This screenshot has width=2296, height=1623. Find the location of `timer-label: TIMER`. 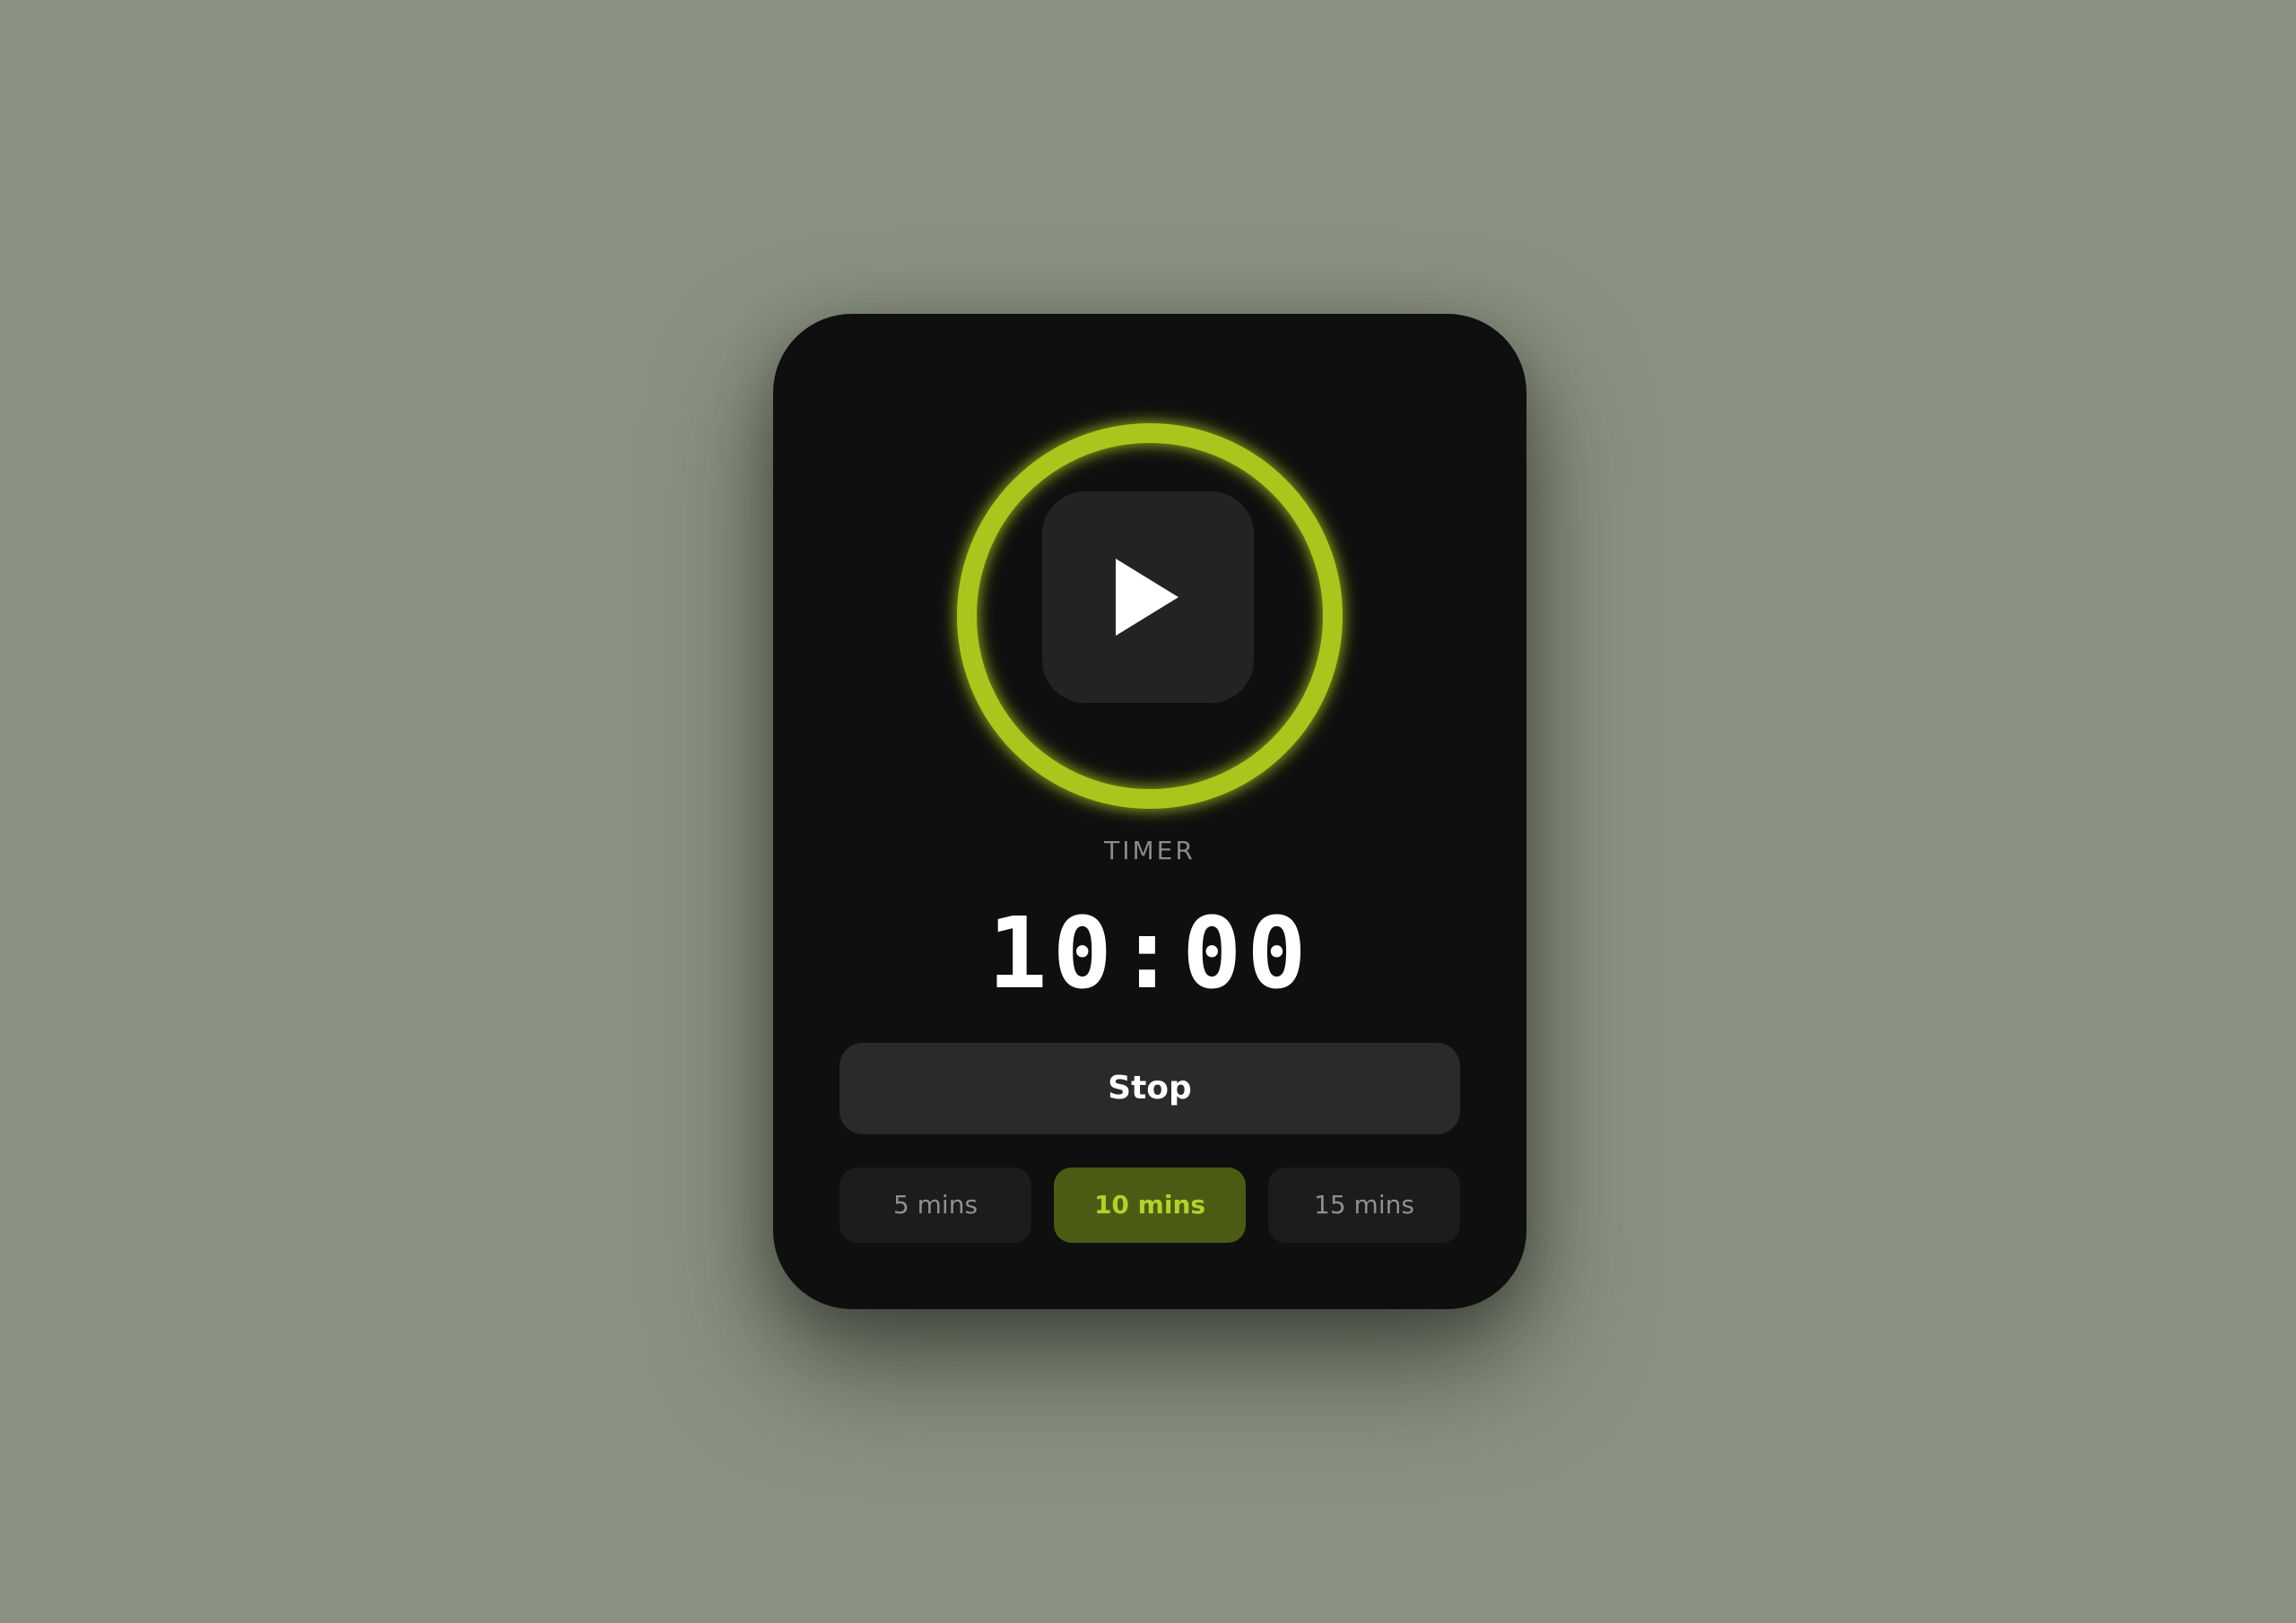

timer-label: TIMER is located at coordinates (1150, 850).